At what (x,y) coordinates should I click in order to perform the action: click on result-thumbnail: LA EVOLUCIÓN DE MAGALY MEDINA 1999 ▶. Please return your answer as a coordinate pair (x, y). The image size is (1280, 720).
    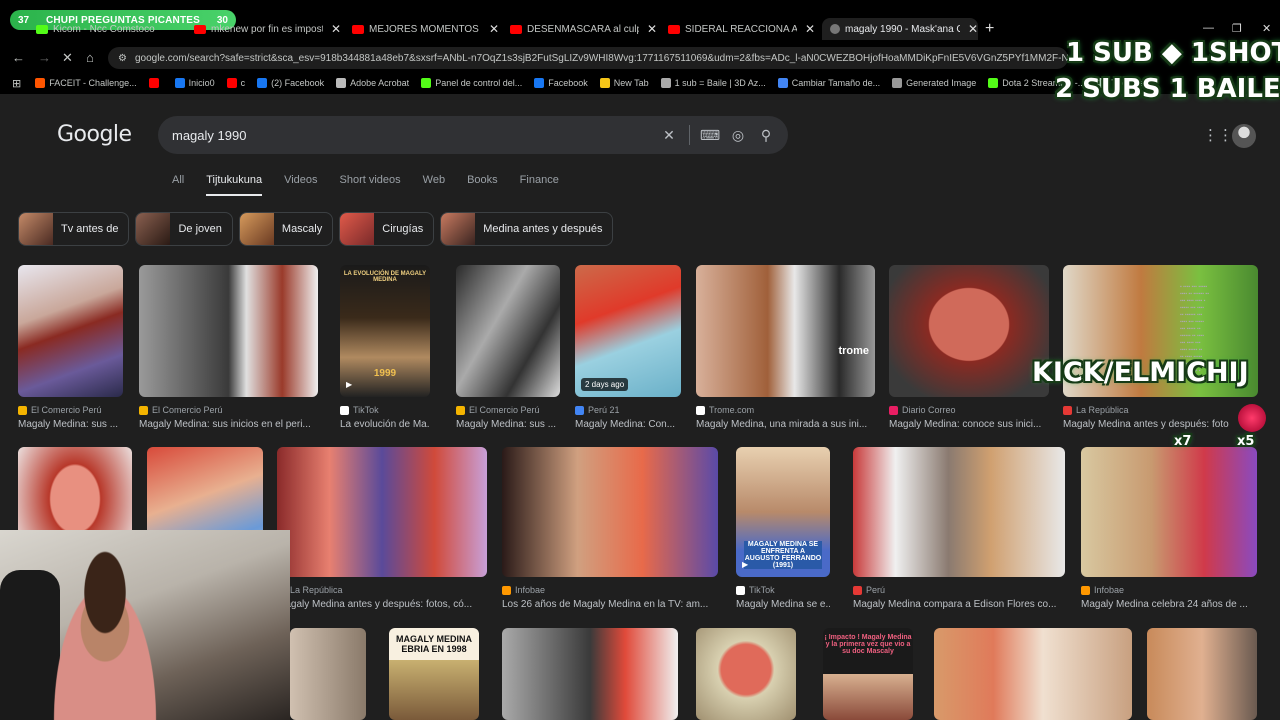
    Looking at the image, I should click on (385, 331).